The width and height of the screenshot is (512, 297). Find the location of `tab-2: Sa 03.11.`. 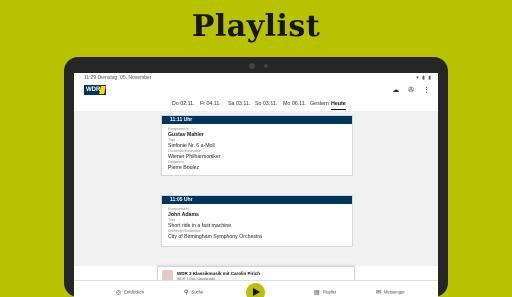

tab-2: Sa 03.11. is located at coordinates (239, 104).